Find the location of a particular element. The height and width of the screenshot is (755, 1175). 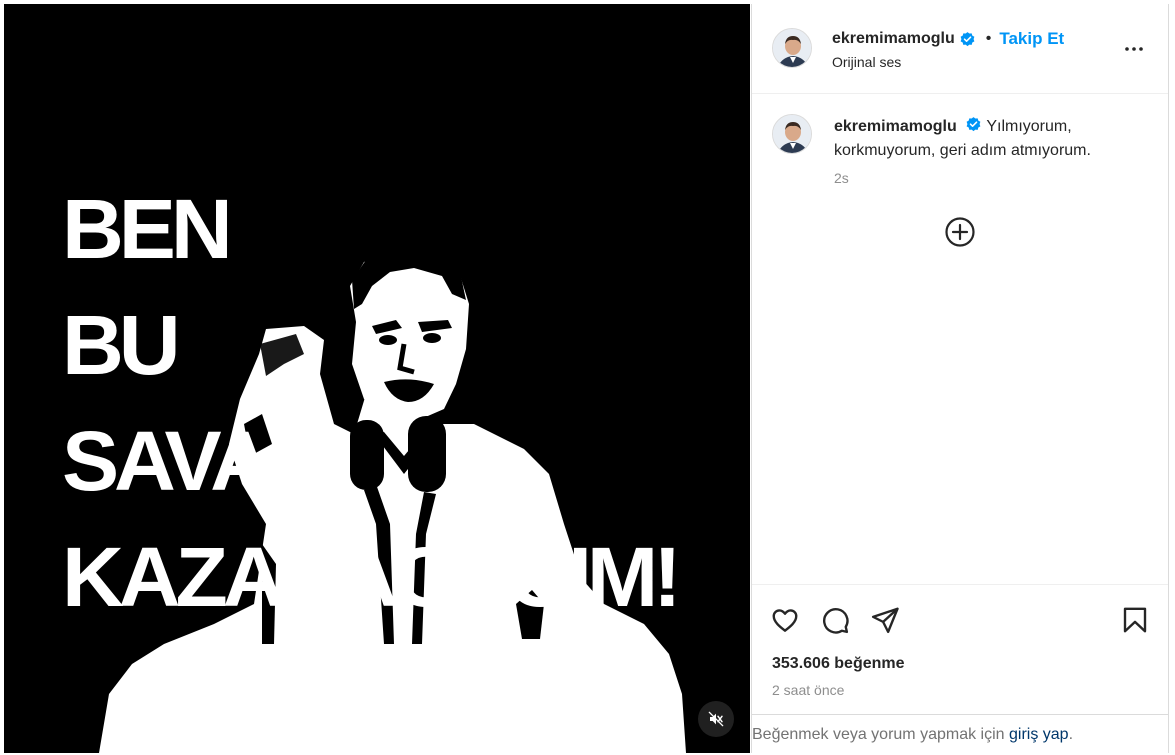

headline-line: BU is located at coordinates (121, 345).